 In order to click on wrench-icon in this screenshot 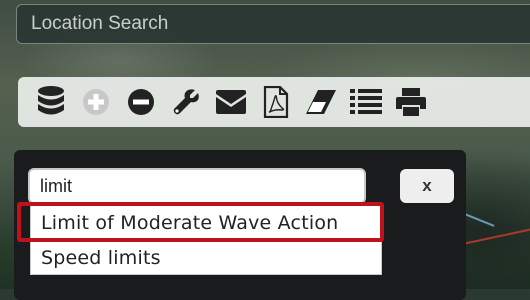, I will do `click(186, 102)`.